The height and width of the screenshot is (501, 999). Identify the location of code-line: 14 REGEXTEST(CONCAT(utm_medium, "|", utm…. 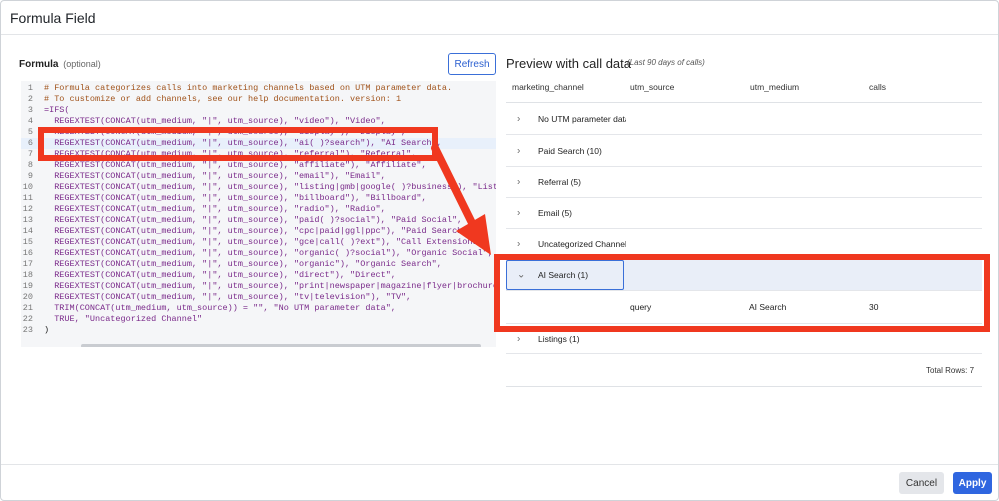
(258, 231).